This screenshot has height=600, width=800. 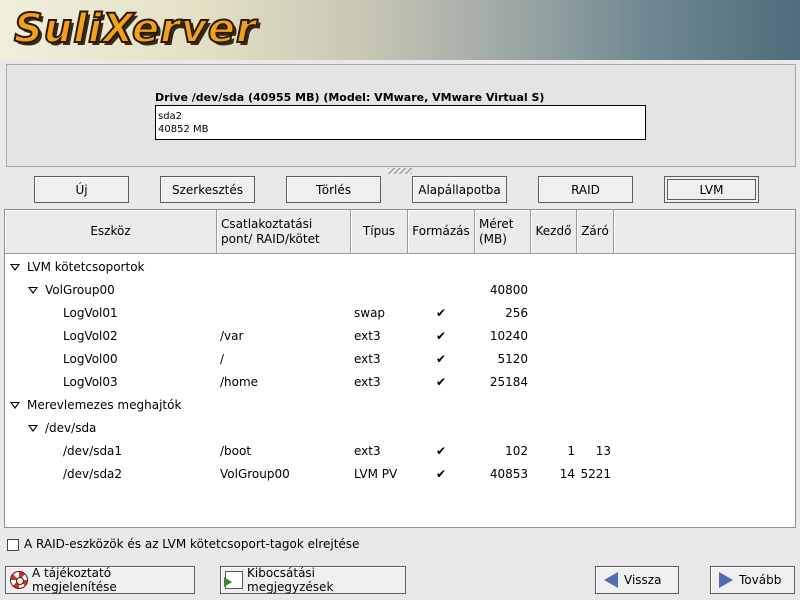 I want to click on column-header-device: Eszköz, so click(x=111, y=232).